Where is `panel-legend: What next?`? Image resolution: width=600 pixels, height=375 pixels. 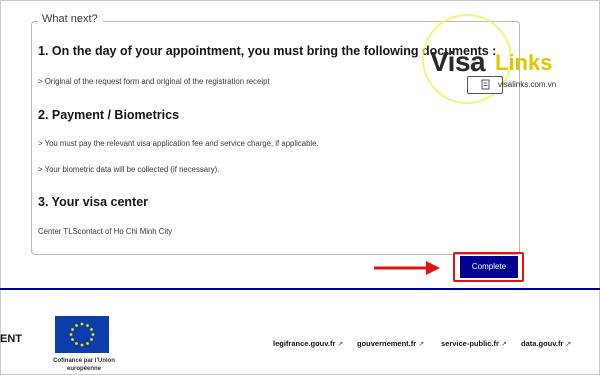 panel-legend: What next? is located at coordinates (70, 19).